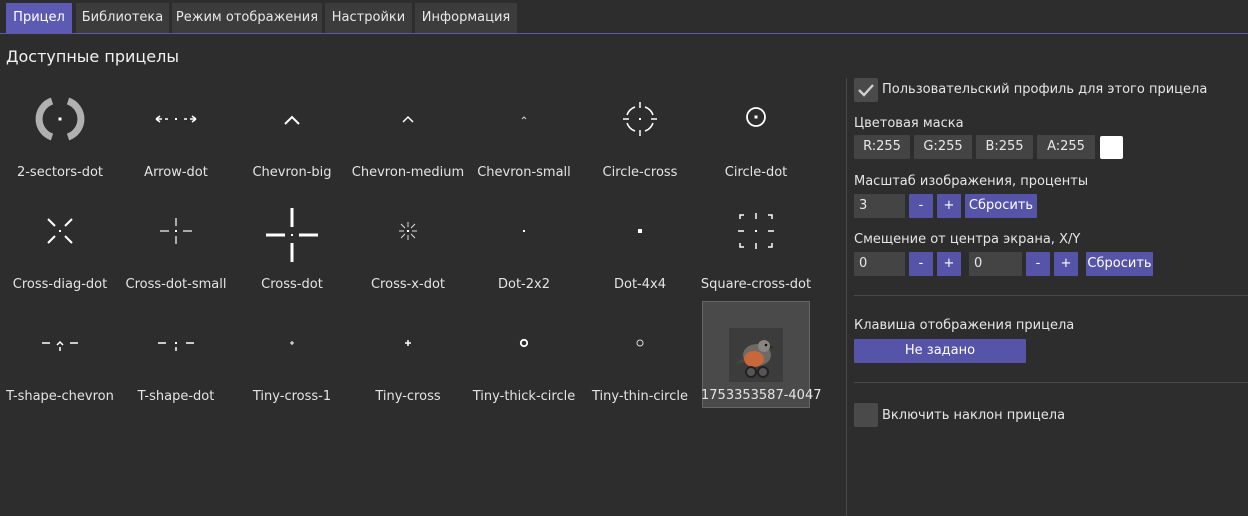 Image resolution: width=1248 pixels, height=516 pixels. What do you see at coordinates (1111, 147) in the screenshot?
I see `color-swatch` at bounding box center [1111, 147].